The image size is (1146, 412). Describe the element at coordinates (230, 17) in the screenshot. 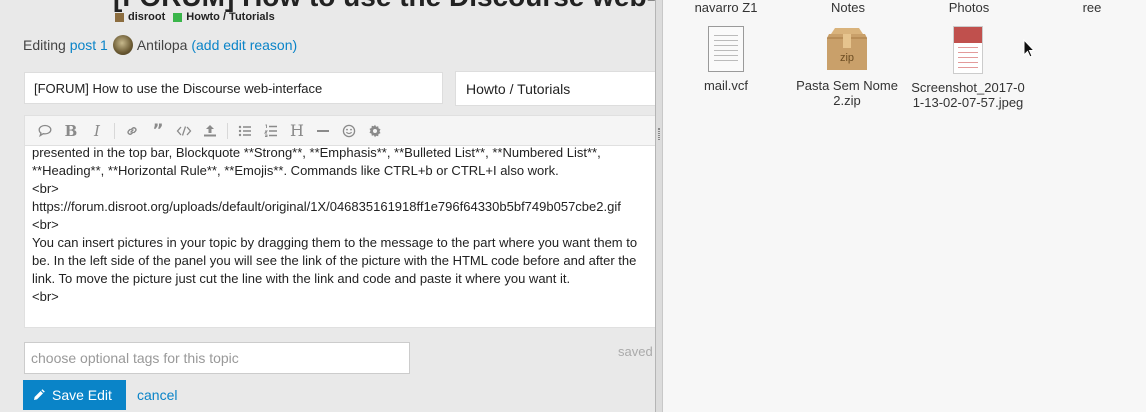

I see `breadcrumb-item-howto: Howto / Tutorials` at that location.